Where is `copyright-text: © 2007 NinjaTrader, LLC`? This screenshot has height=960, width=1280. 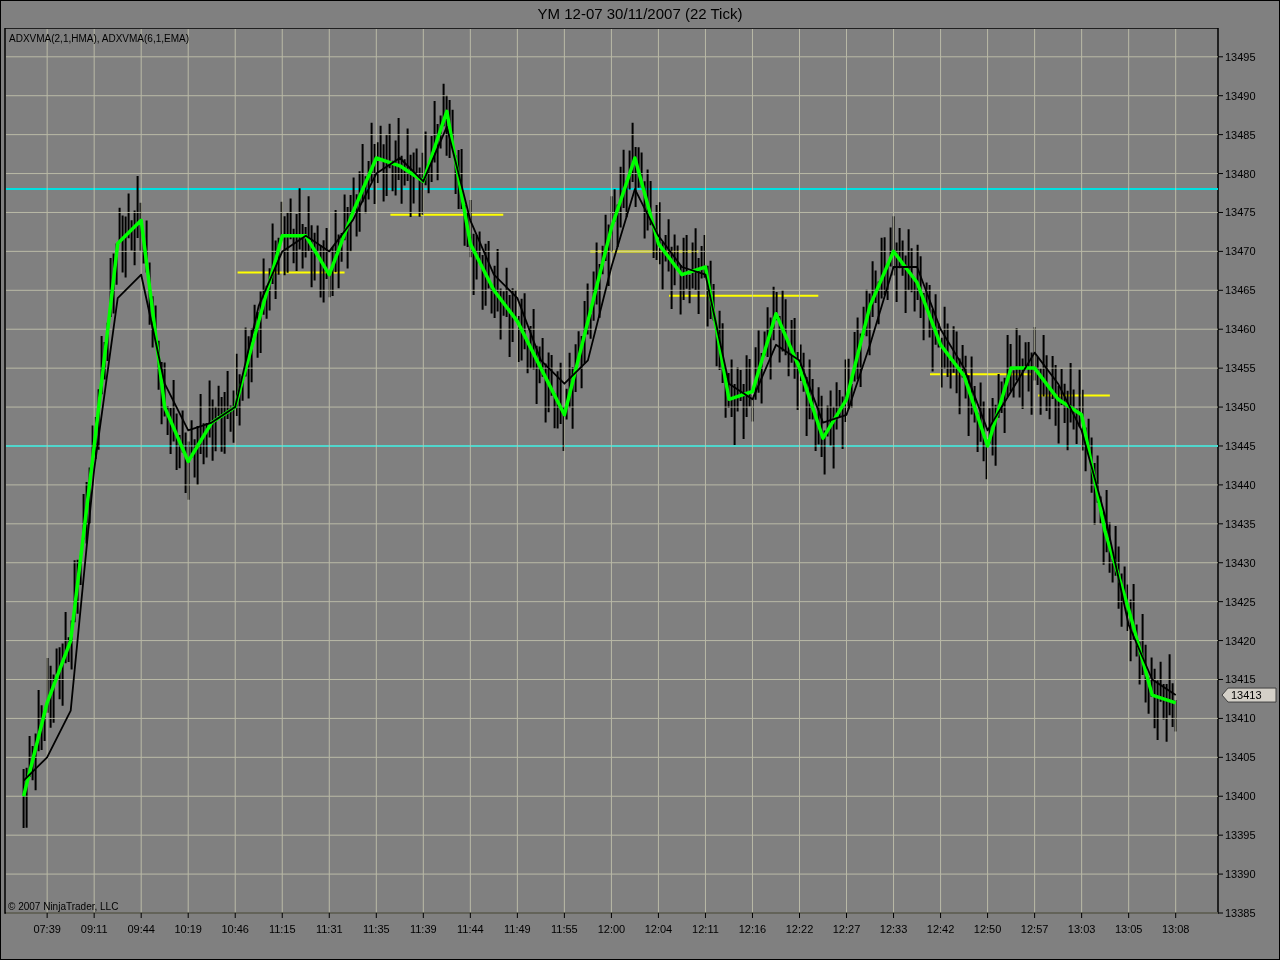 copyright-text: © 2007 NinjaTrader, LLC is located at coordinates (63, 906).